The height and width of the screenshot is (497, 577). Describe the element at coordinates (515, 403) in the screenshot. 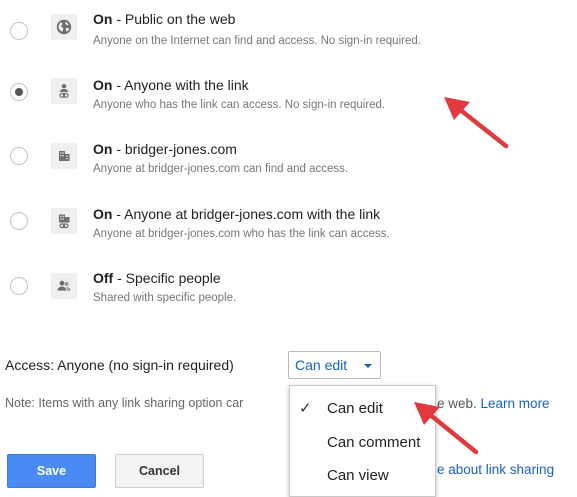

I see `learn-more-link: Learn more` at that location.